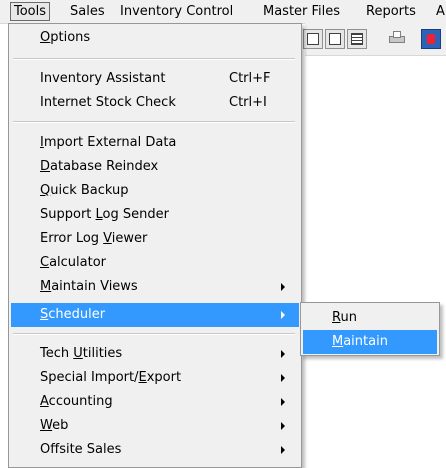  Describe the element at coordinates (155, 79) in the screenshot. I see `menu-item-inventory-assistant: Inventory Assistant Ctrl+F` at that location.